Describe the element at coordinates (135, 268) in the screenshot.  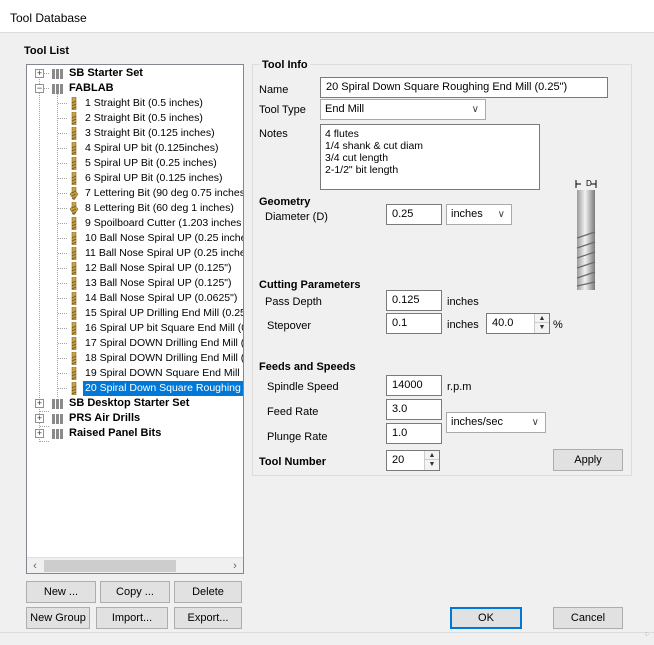
I see `tree-tool-item: 12 Ball Nose Spiral UP (0.125")` at that location.